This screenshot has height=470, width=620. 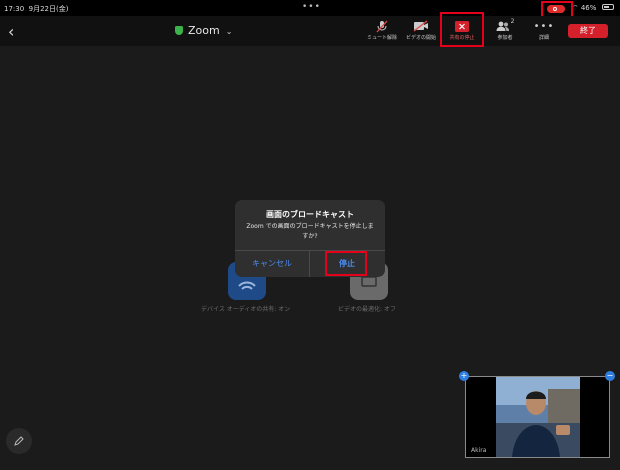 I want to click on self-view-thumbnail: Akira, so click(x=537, y=417).